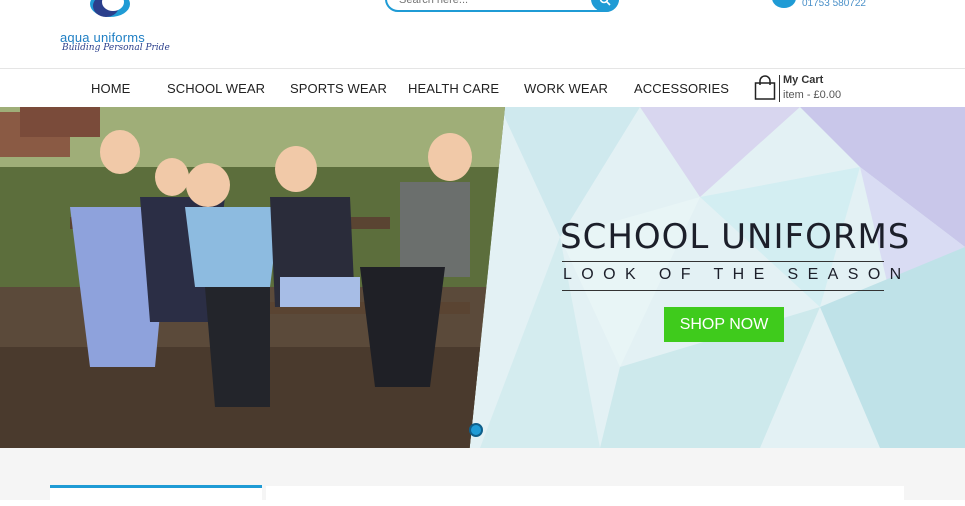 The image size is (965, 506). Describe the element at coordinates (834, 4) in the screenshot. I see `phone-number: 01753 580722` at that location.